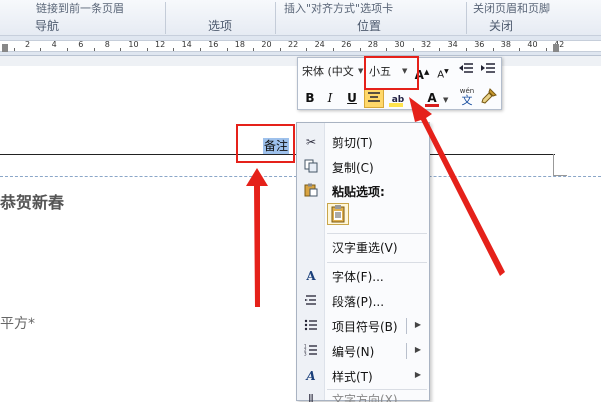 Image resolution: width=601 pixels, height=402 pixels. I want to click on annotation-arrow-up, so click(257, 237).